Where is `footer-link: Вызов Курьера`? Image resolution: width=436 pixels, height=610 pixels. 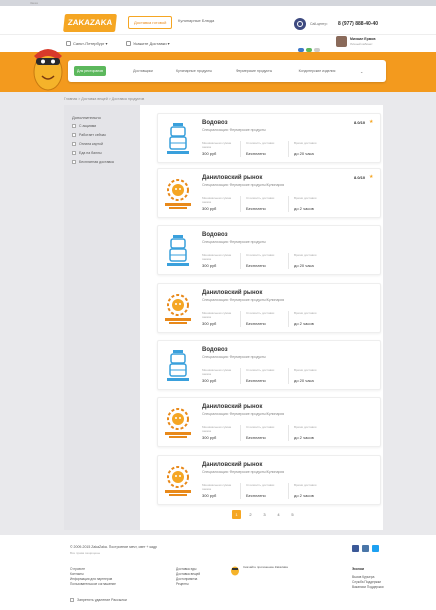 footer-link: Вызов Курьера is located at coordinates (363, 577).